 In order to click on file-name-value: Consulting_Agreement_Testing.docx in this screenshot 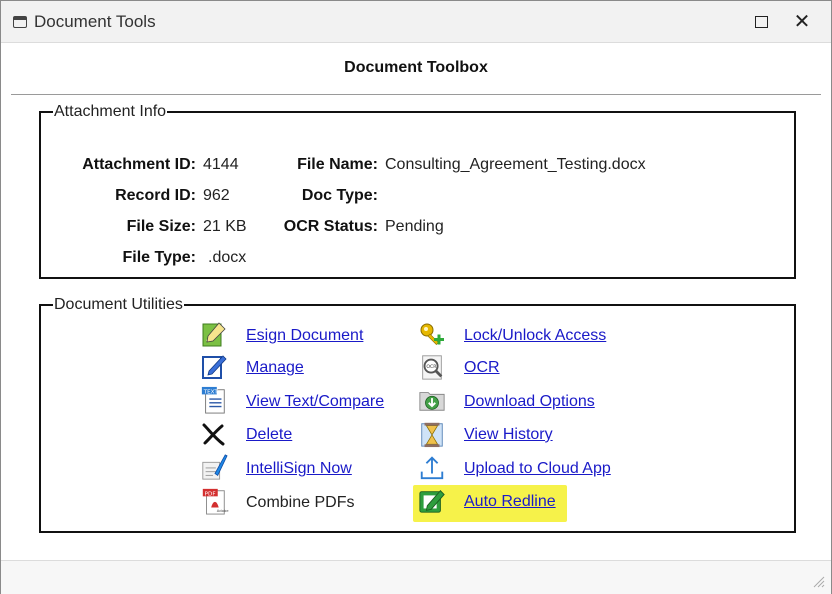, I will do `click(515, 164)`.